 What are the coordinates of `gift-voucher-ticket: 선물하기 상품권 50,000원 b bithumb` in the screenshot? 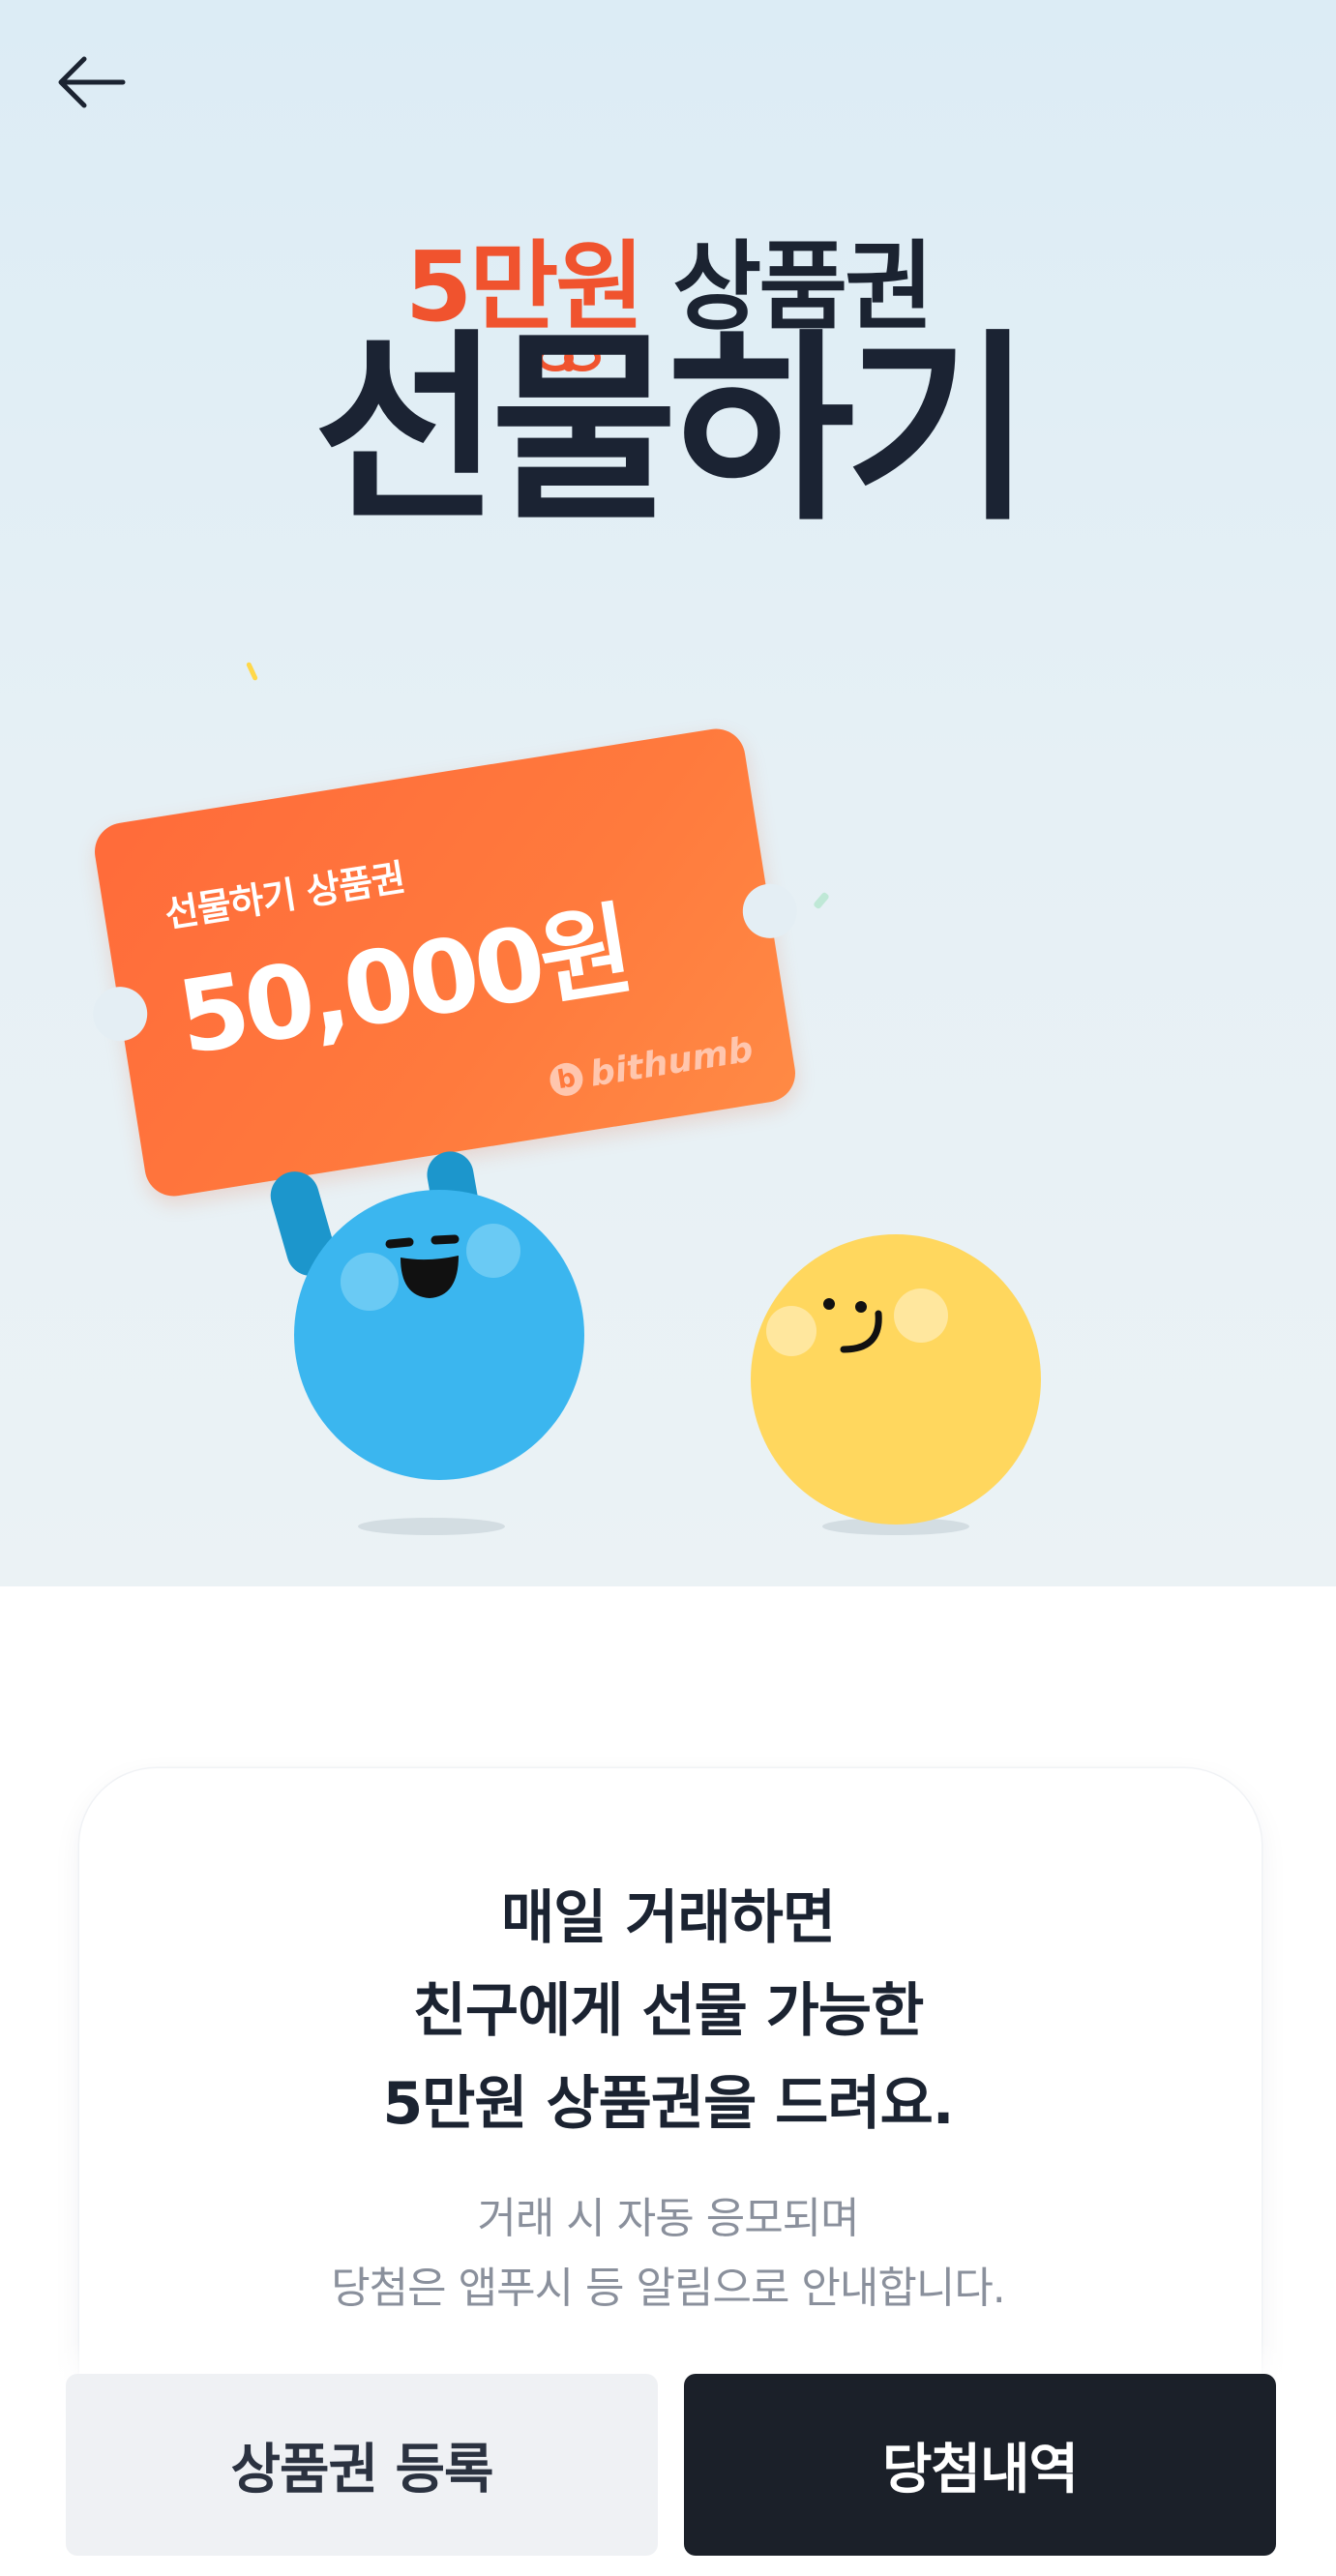 It's located at (445, 962).